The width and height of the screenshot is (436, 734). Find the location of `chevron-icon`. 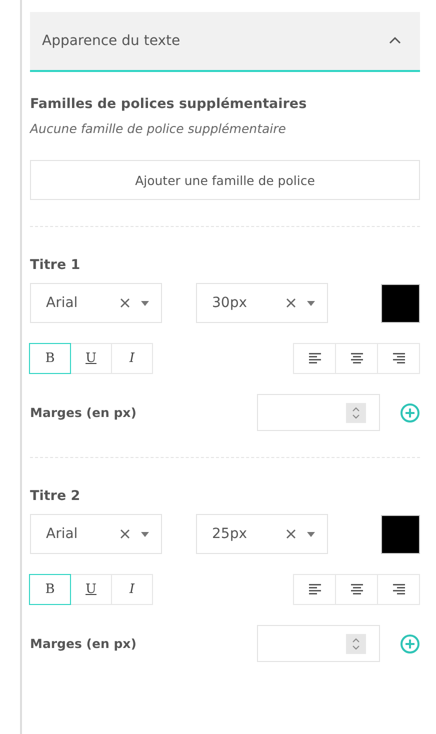

chevron-icon is located at coordinates (395, 41).